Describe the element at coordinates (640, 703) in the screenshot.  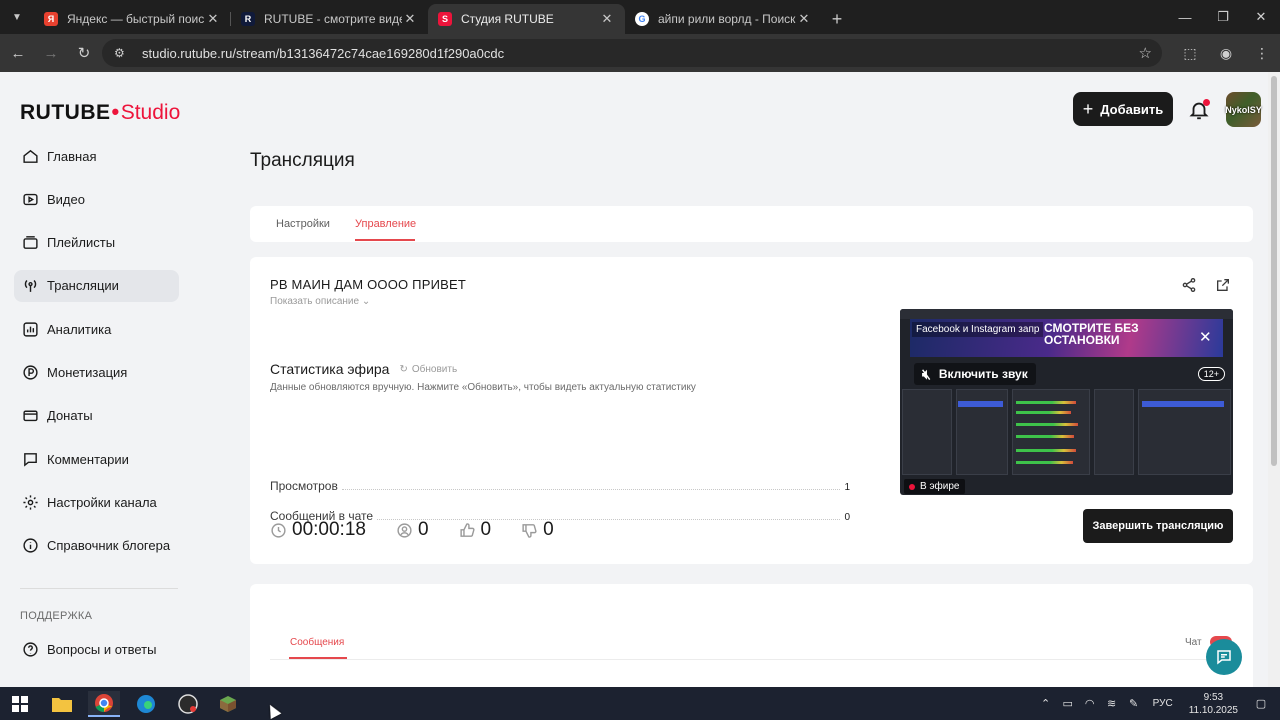
I see `windows-taskbar: ⌃ ▭ ◠ ≋ ✎ РУС 9:53 11.10.2025 ▢` at that location.